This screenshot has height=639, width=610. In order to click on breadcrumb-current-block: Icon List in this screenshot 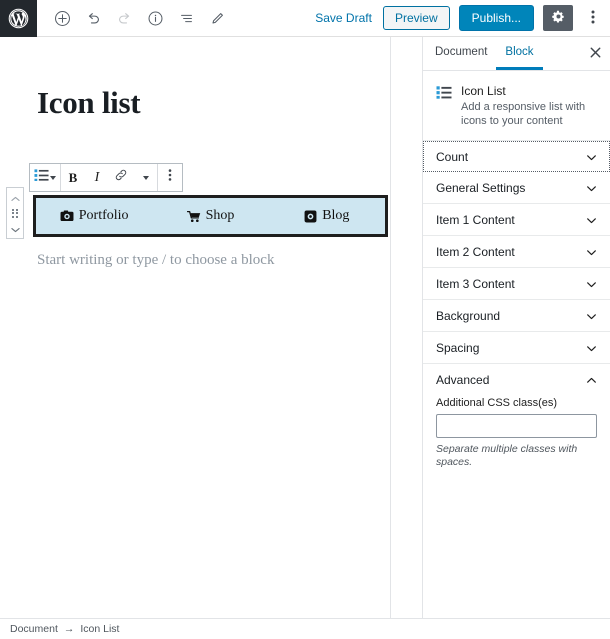, I will do `click(99, 629)`.